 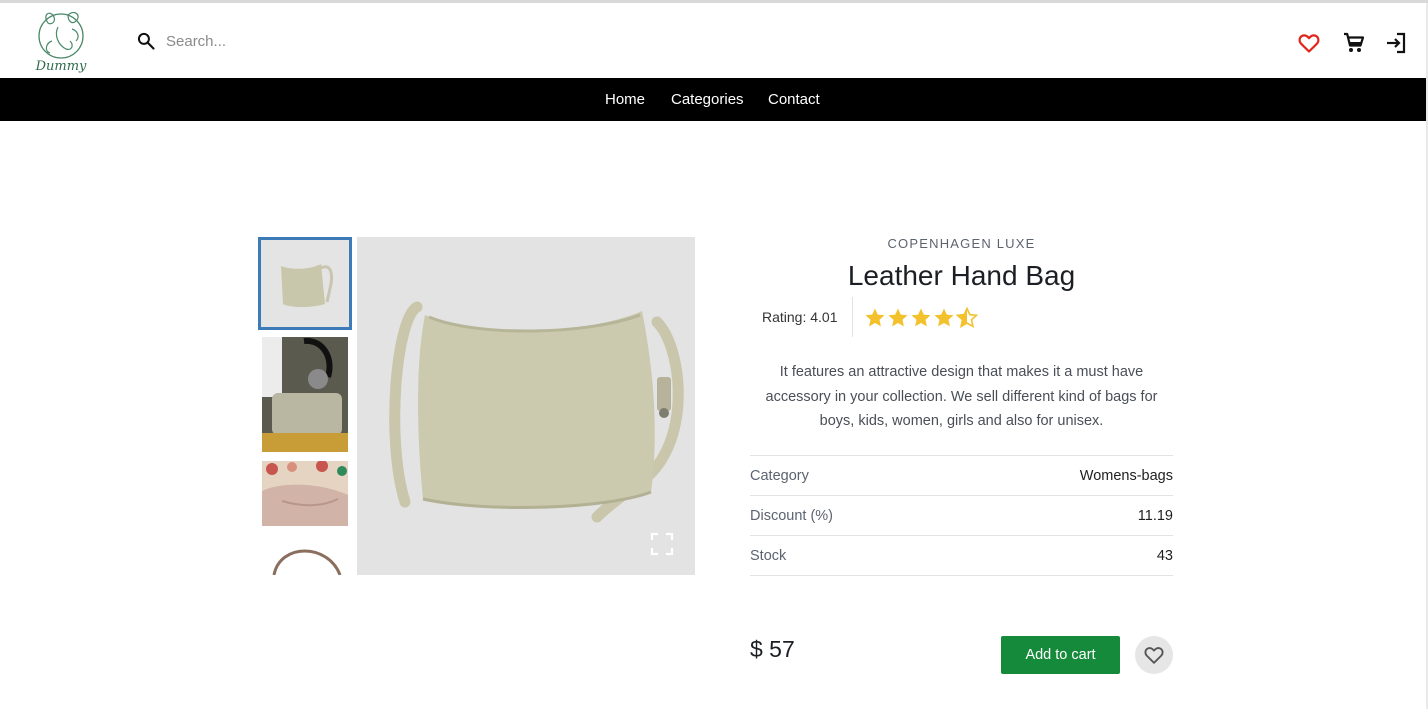 I want to click on spec-key: Stock, so click(x=768, y=555).